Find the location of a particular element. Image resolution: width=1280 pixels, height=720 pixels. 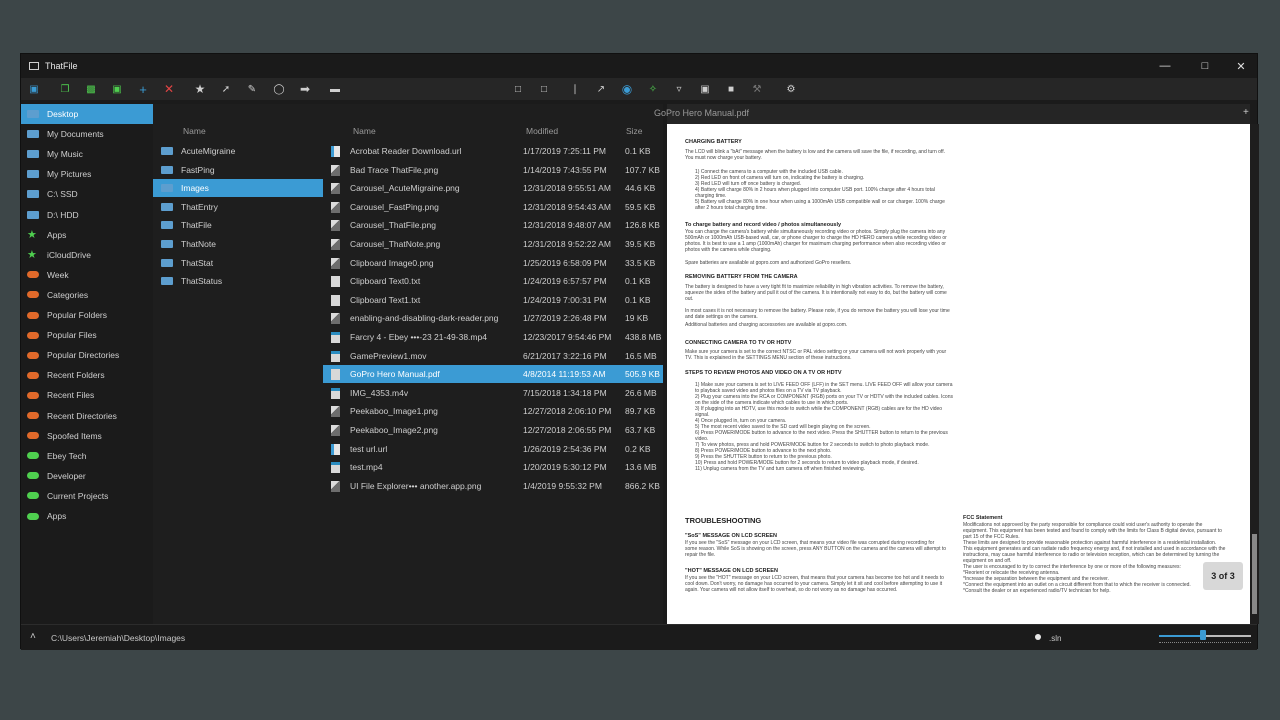

folder-icon is located at coordinates (167, 244).